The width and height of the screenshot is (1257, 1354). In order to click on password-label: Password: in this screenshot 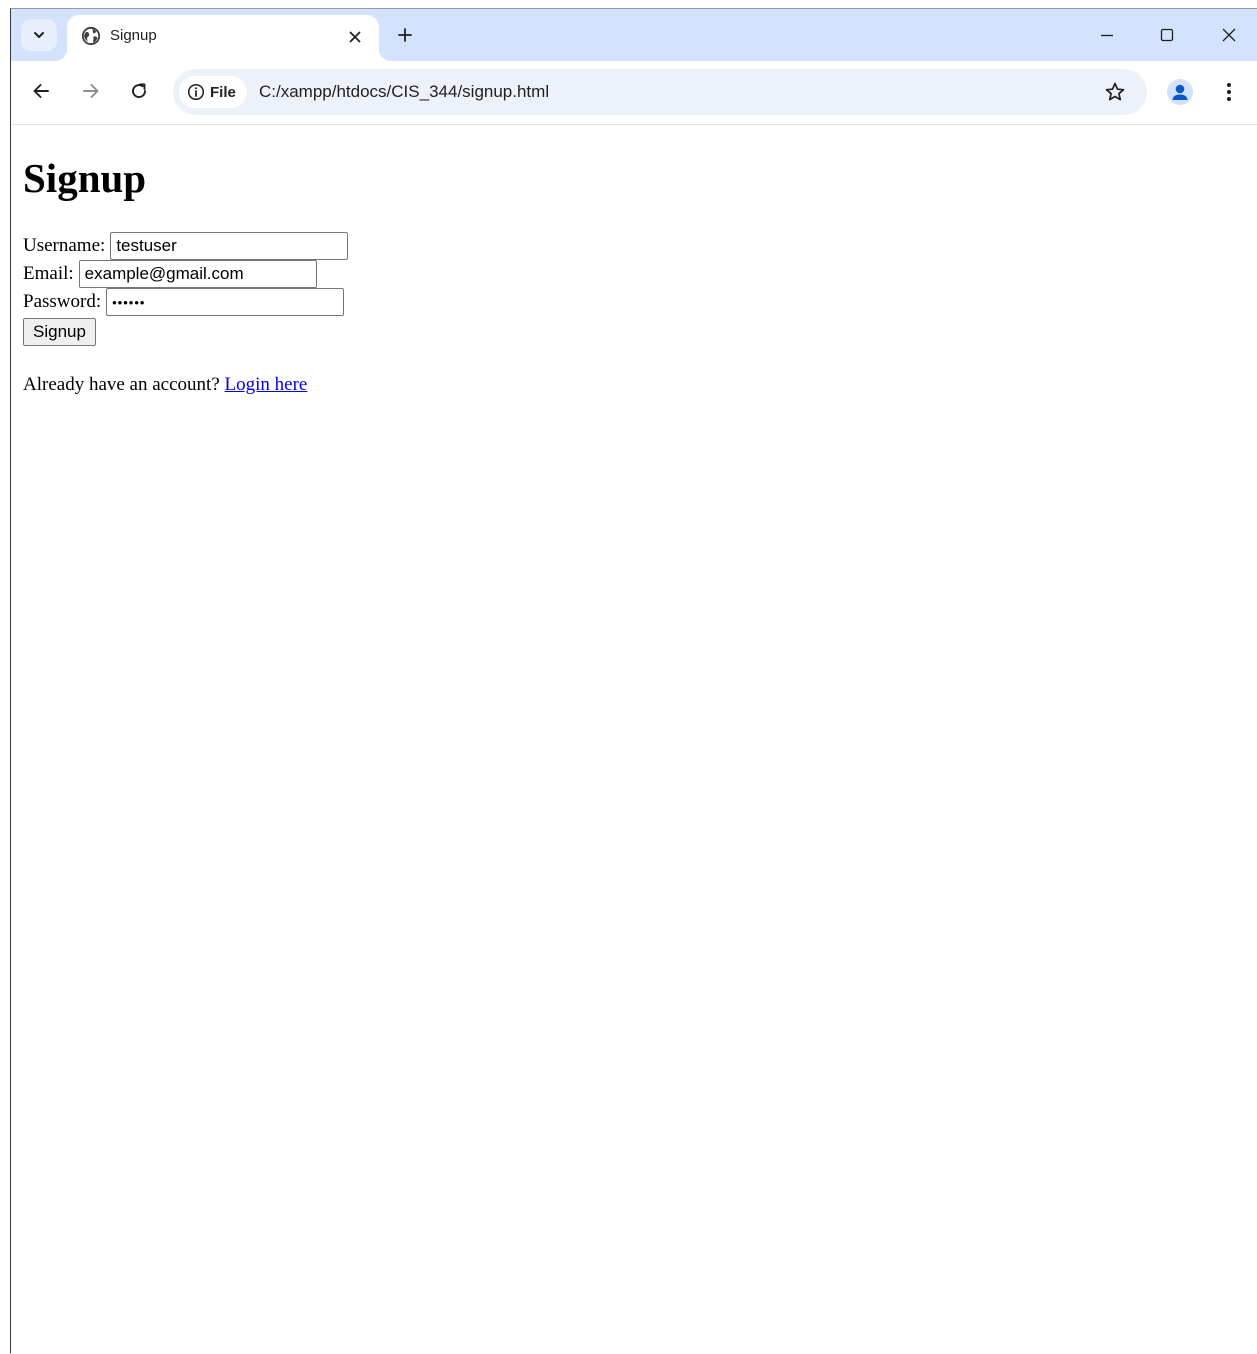, I will do `click(62, 301)`.